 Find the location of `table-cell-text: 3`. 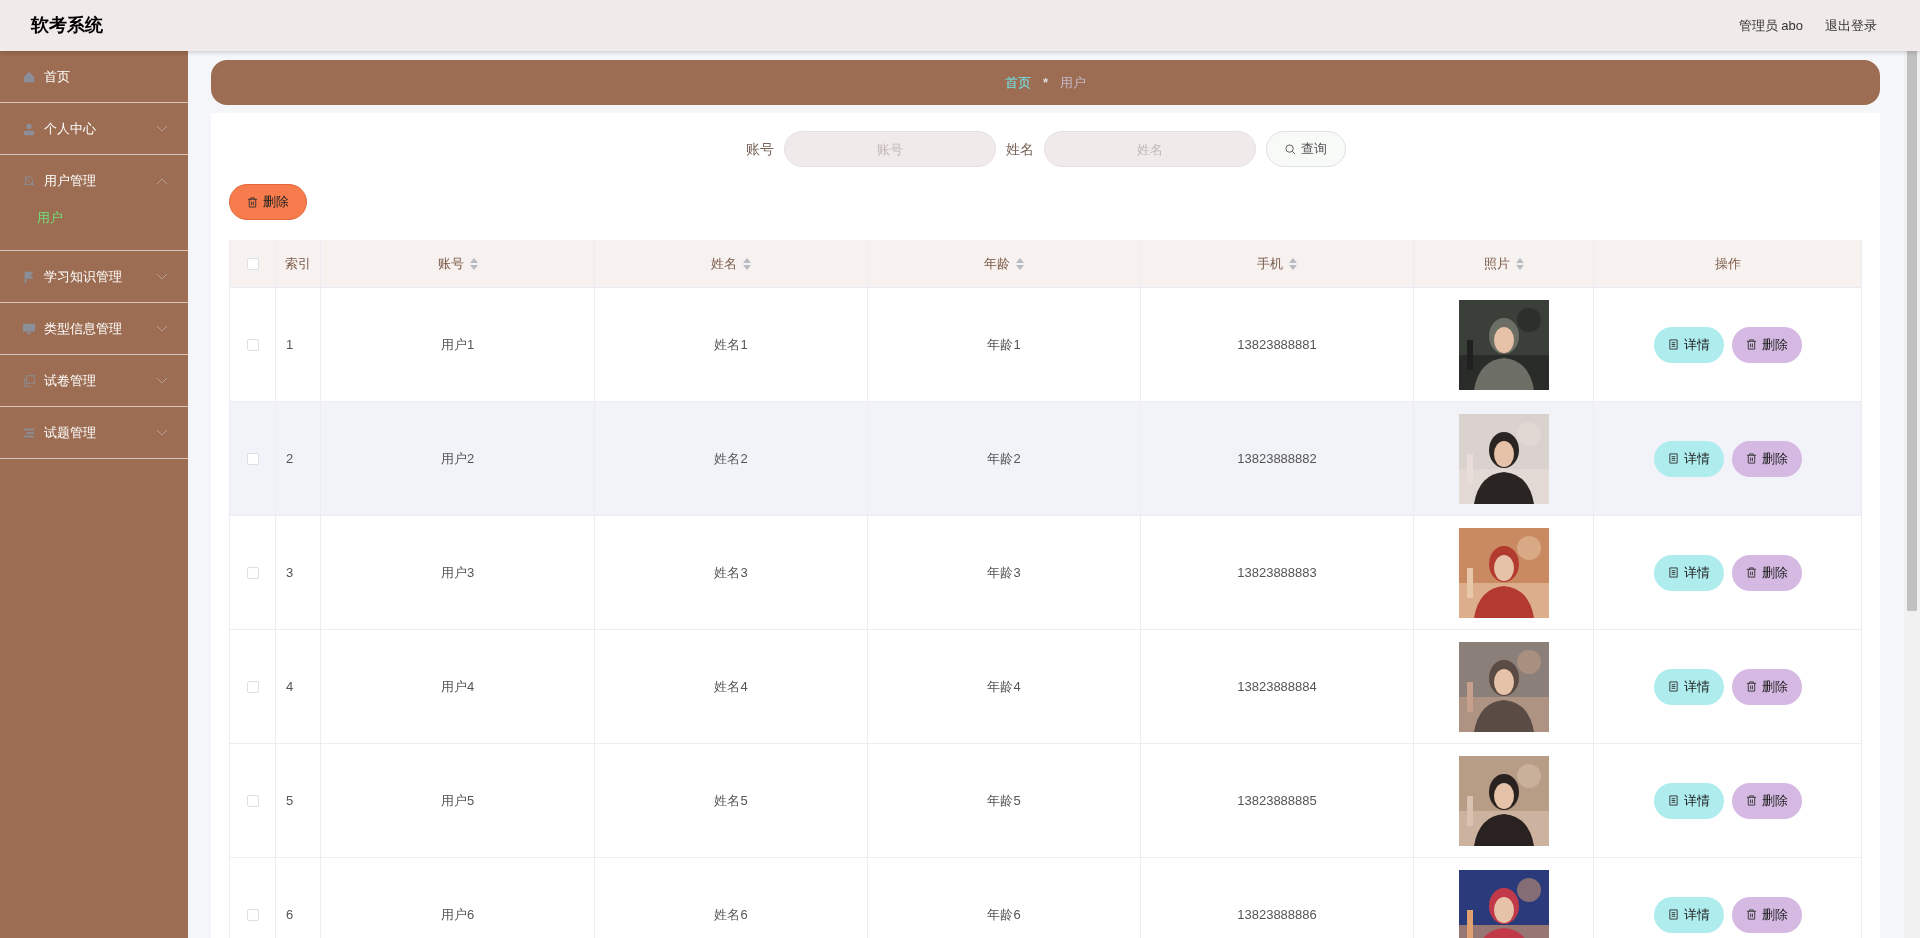

table-cell-text: 3 is located at coordinates (290, 572).